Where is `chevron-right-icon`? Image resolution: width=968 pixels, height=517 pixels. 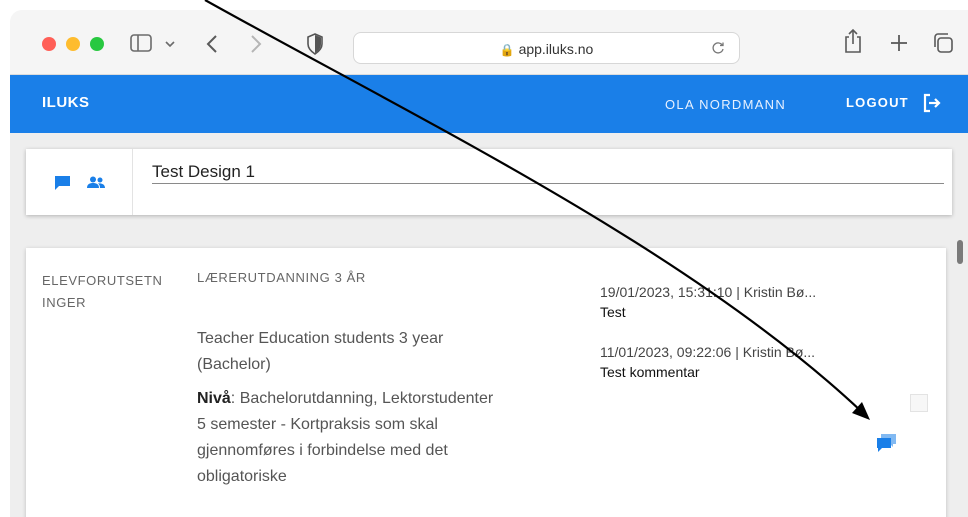 chevron-right-icon is located at coordinates (256, 44).